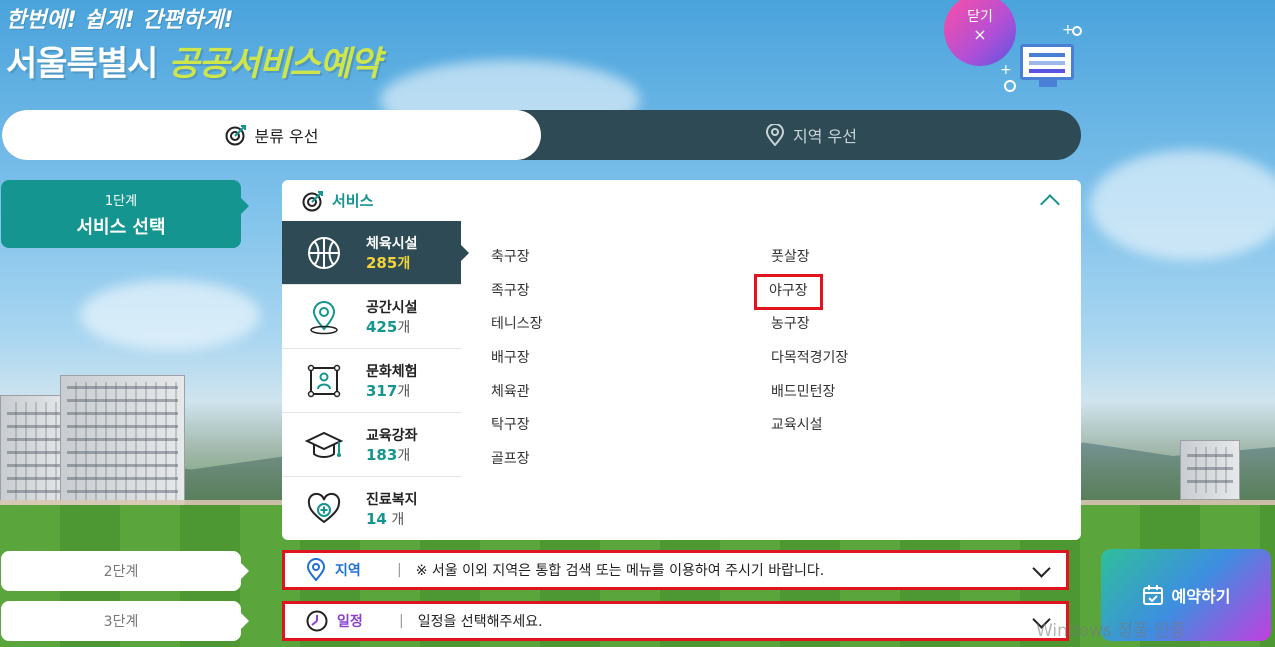 This screenshot has width=1275, height=647. Describe the element at coordinates (620, 571) in the screenshot. I see `region-notice: ※ 서울 이외 지역은 통합 검색 또는 메뉴를 이용하여 주시기 바랍니다.` at that location.